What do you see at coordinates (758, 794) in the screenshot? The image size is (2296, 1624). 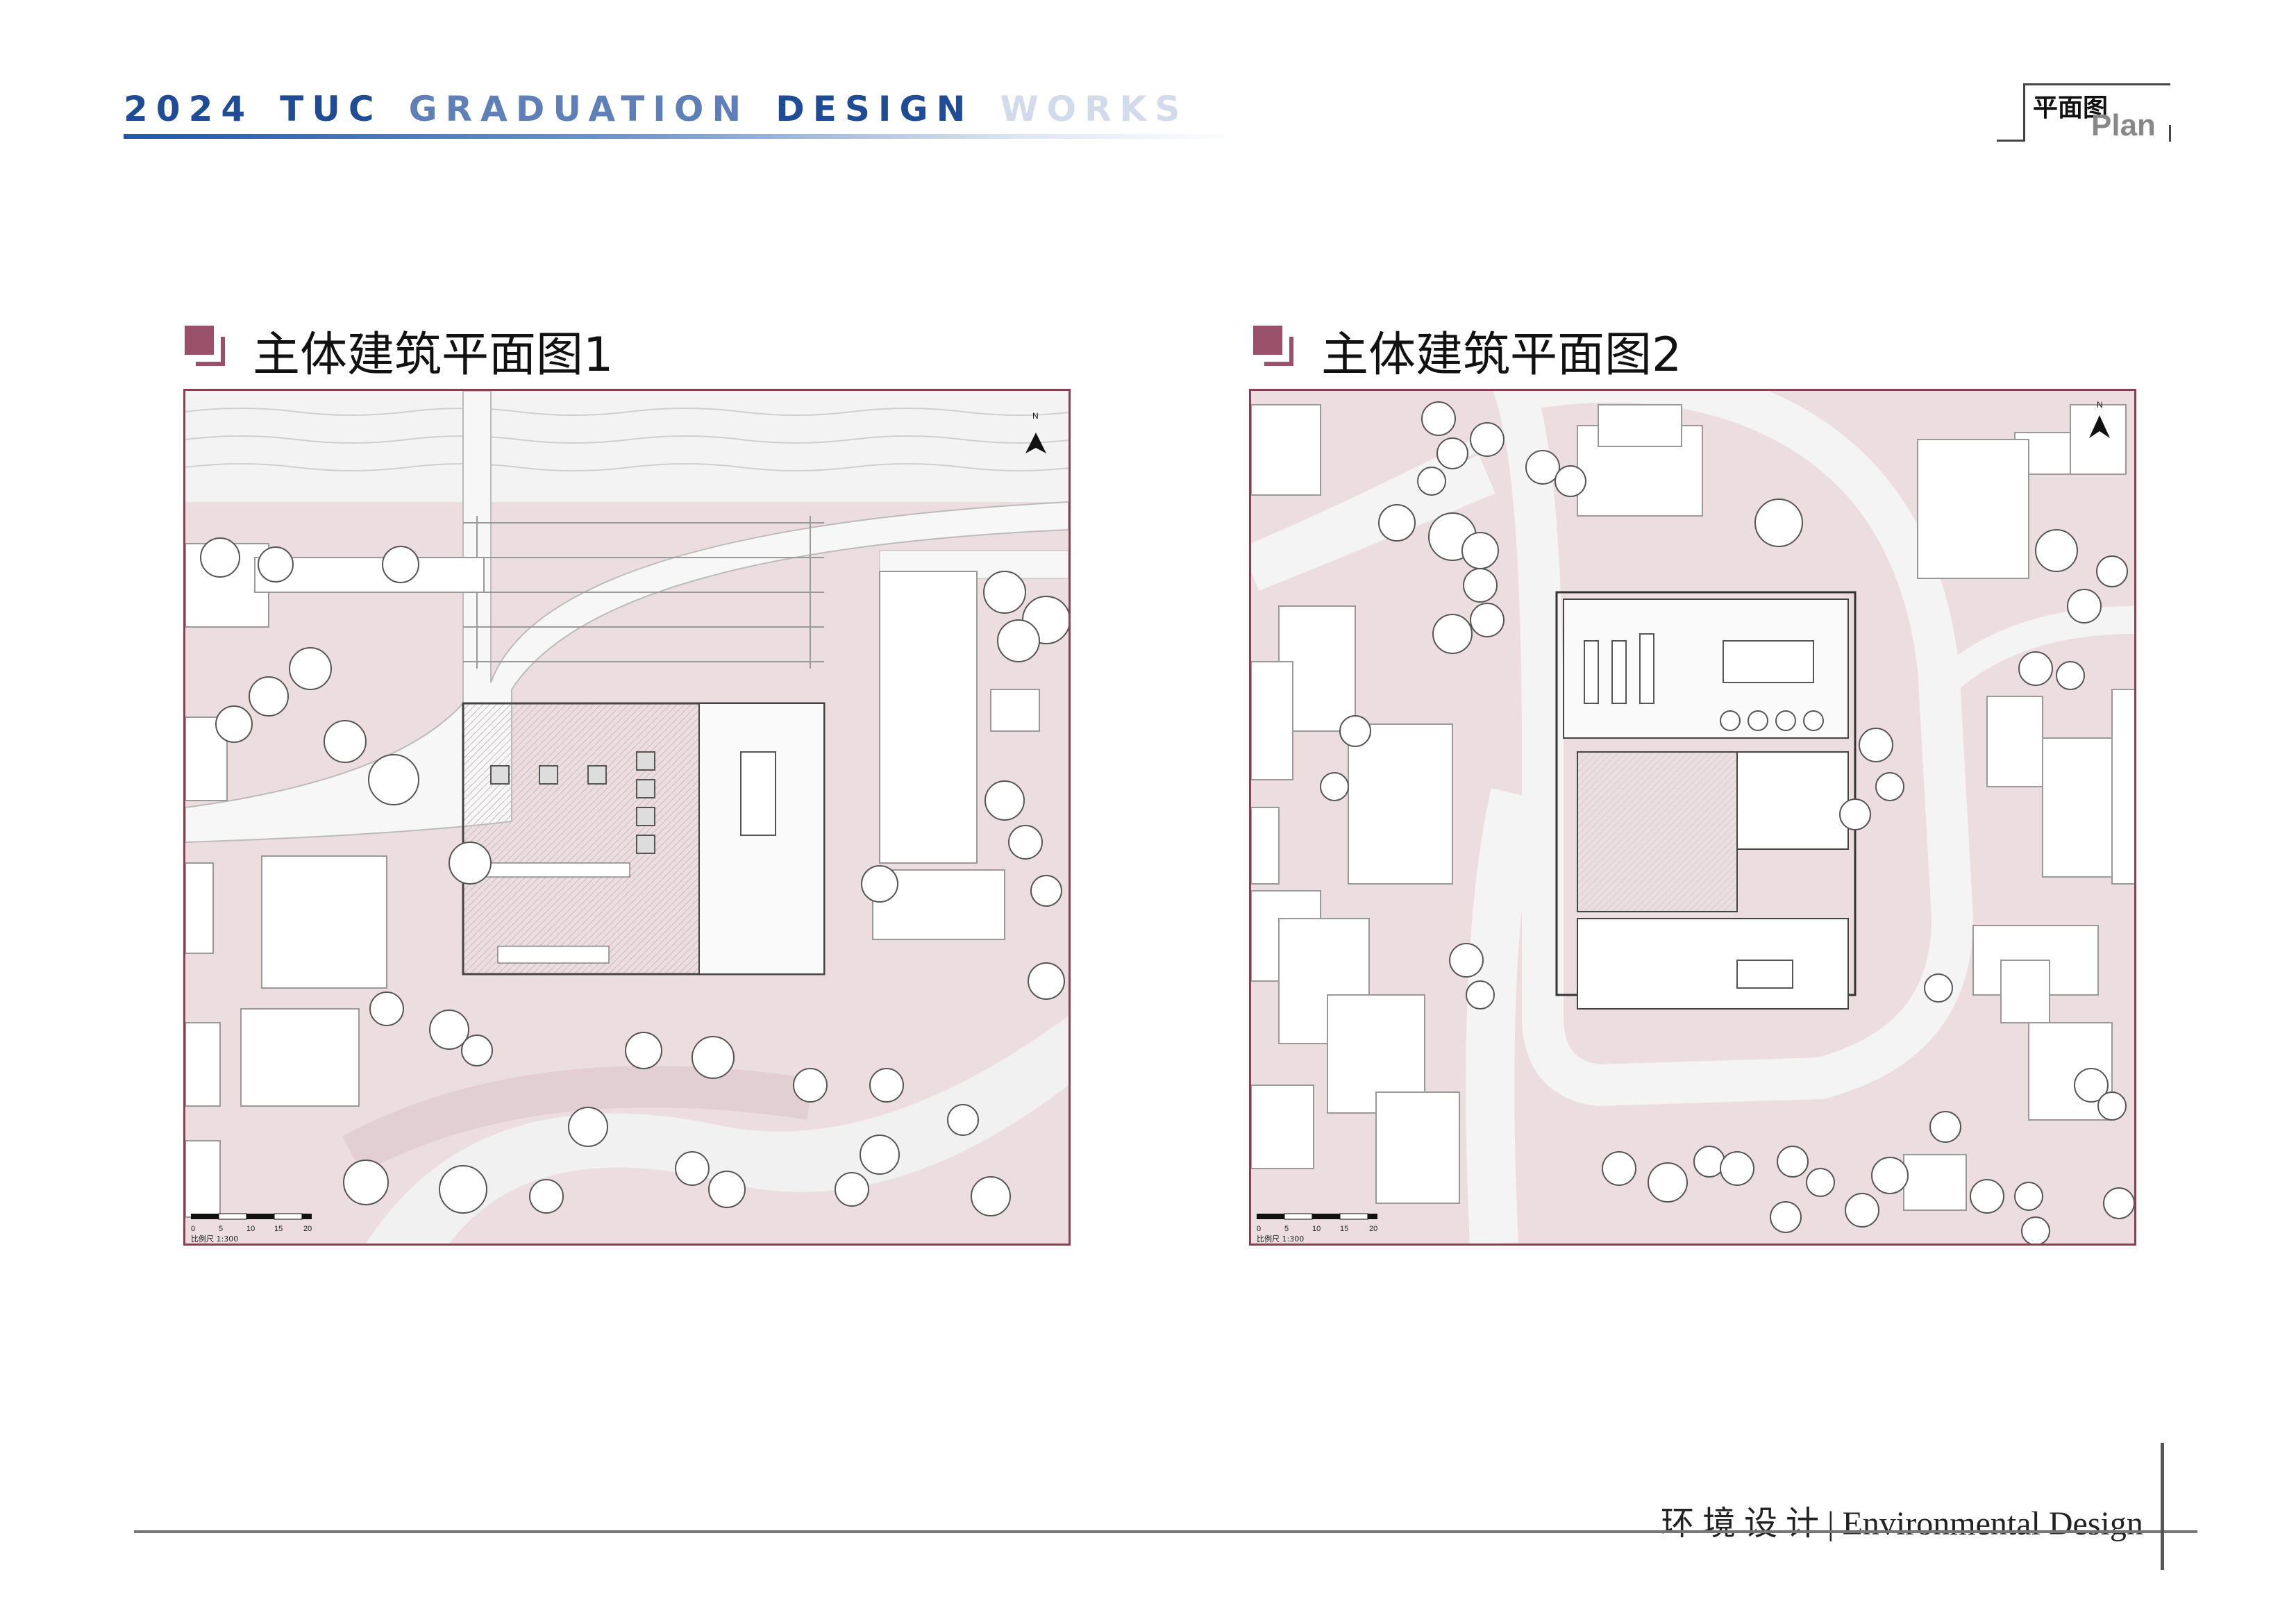 I see `pool` at bounding box center [758, 794].